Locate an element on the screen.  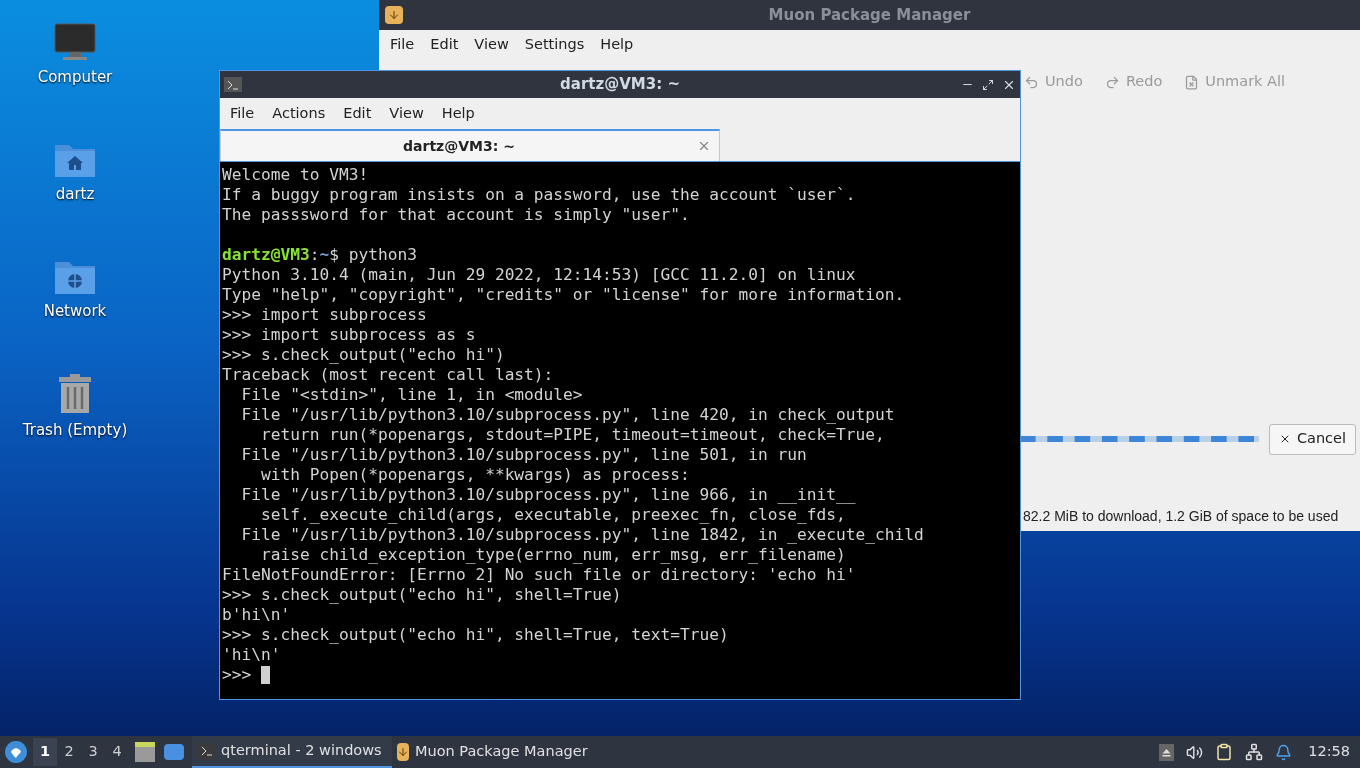
taskbar-task: qterminal - 2 windows is located at coordinates (292, 752).